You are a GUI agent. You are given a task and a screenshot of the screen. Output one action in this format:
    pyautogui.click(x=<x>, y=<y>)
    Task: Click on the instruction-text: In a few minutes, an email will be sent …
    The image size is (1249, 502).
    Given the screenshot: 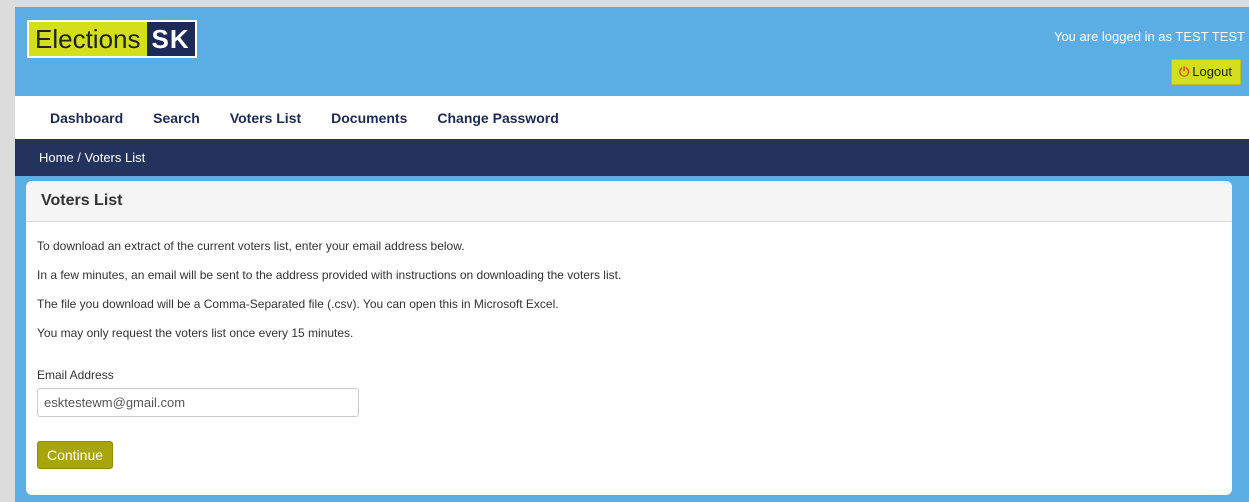 What is the action you would take?
    pyautogui.click(x=329, y=275)
    